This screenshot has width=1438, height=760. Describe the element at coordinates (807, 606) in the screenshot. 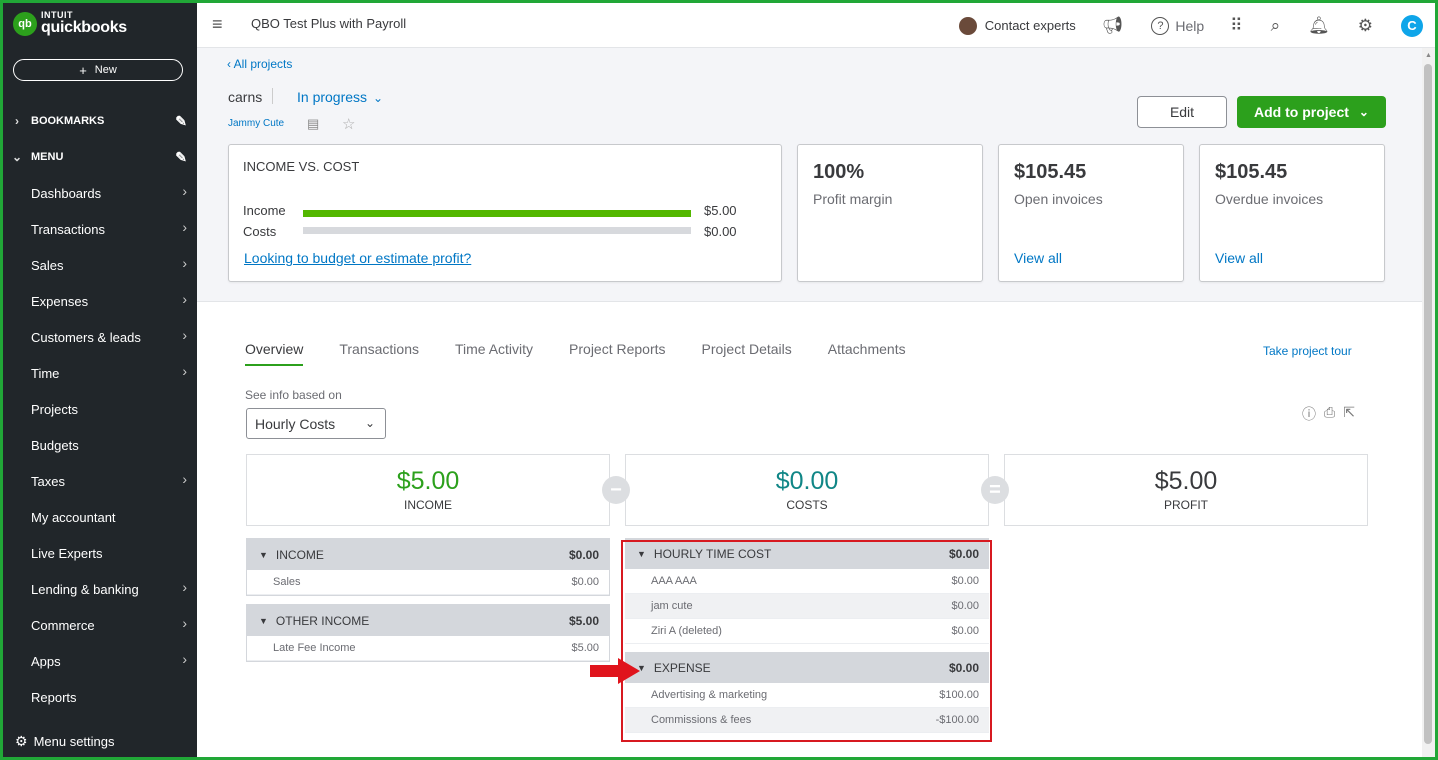

I see `table-row: jam cute $0.00` at that location.